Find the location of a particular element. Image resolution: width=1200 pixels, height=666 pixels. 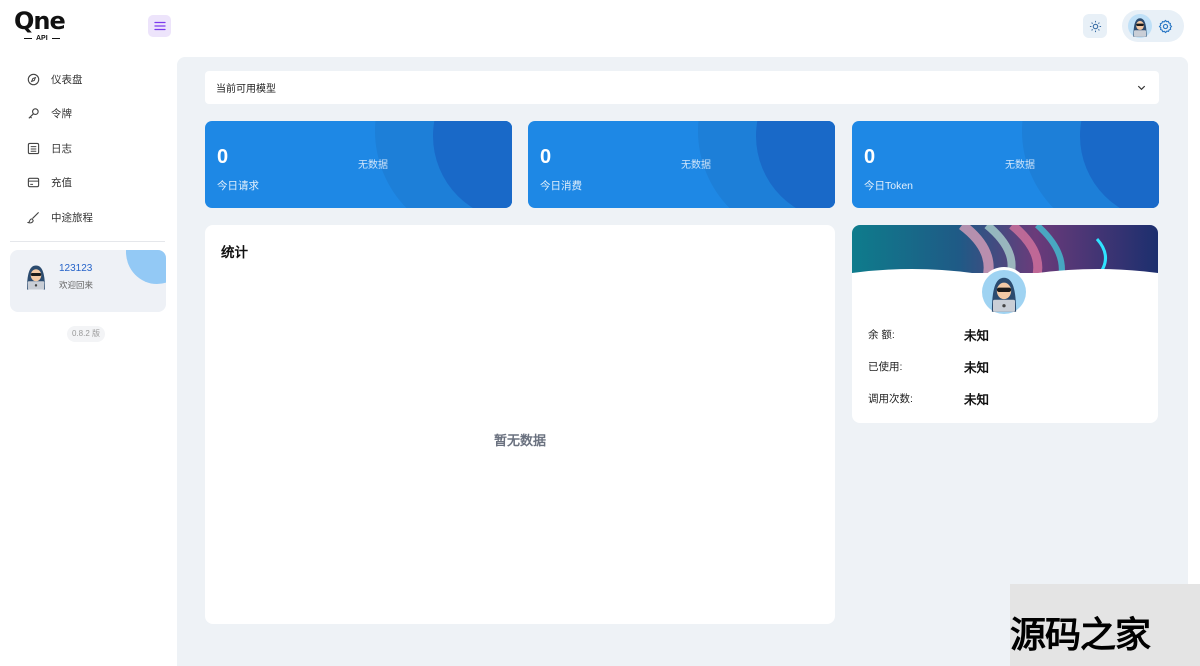

brand-logo: Qne API is located at coordinates (45, 27).